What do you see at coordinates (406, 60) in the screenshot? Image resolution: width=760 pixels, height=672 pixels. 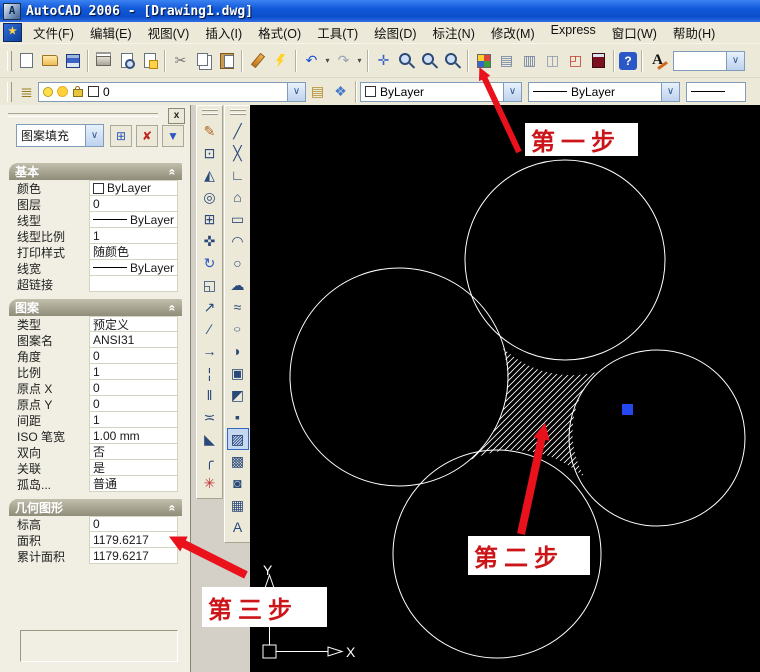 I see `zoom-realtime-button` at bounding box center [406, 60].